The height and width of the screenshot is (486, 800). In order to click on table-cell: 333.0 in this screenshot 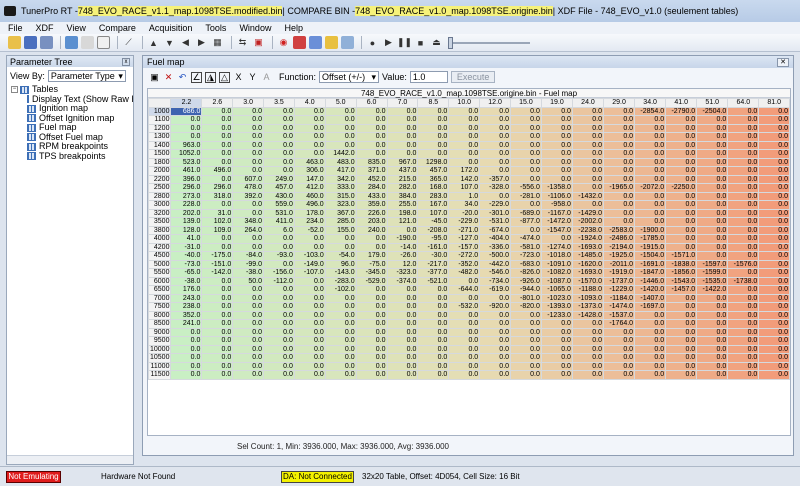, I will do `click(340, 188)`.